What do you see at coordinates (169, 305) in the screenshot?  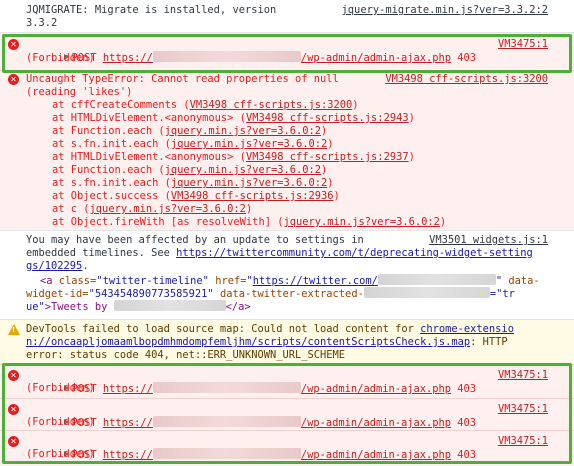 I see `redacted-name` at bounding box center [169, 305].